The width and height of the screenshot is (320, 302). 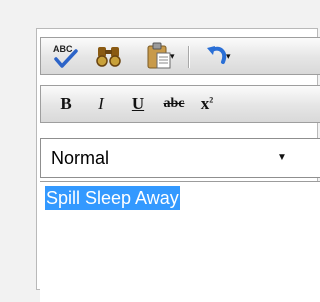 What do you see at coordinates (172, 56) in the screenshot?
I see `paste-dropdown-arrow: ▾` at bounding box center [172, 56].